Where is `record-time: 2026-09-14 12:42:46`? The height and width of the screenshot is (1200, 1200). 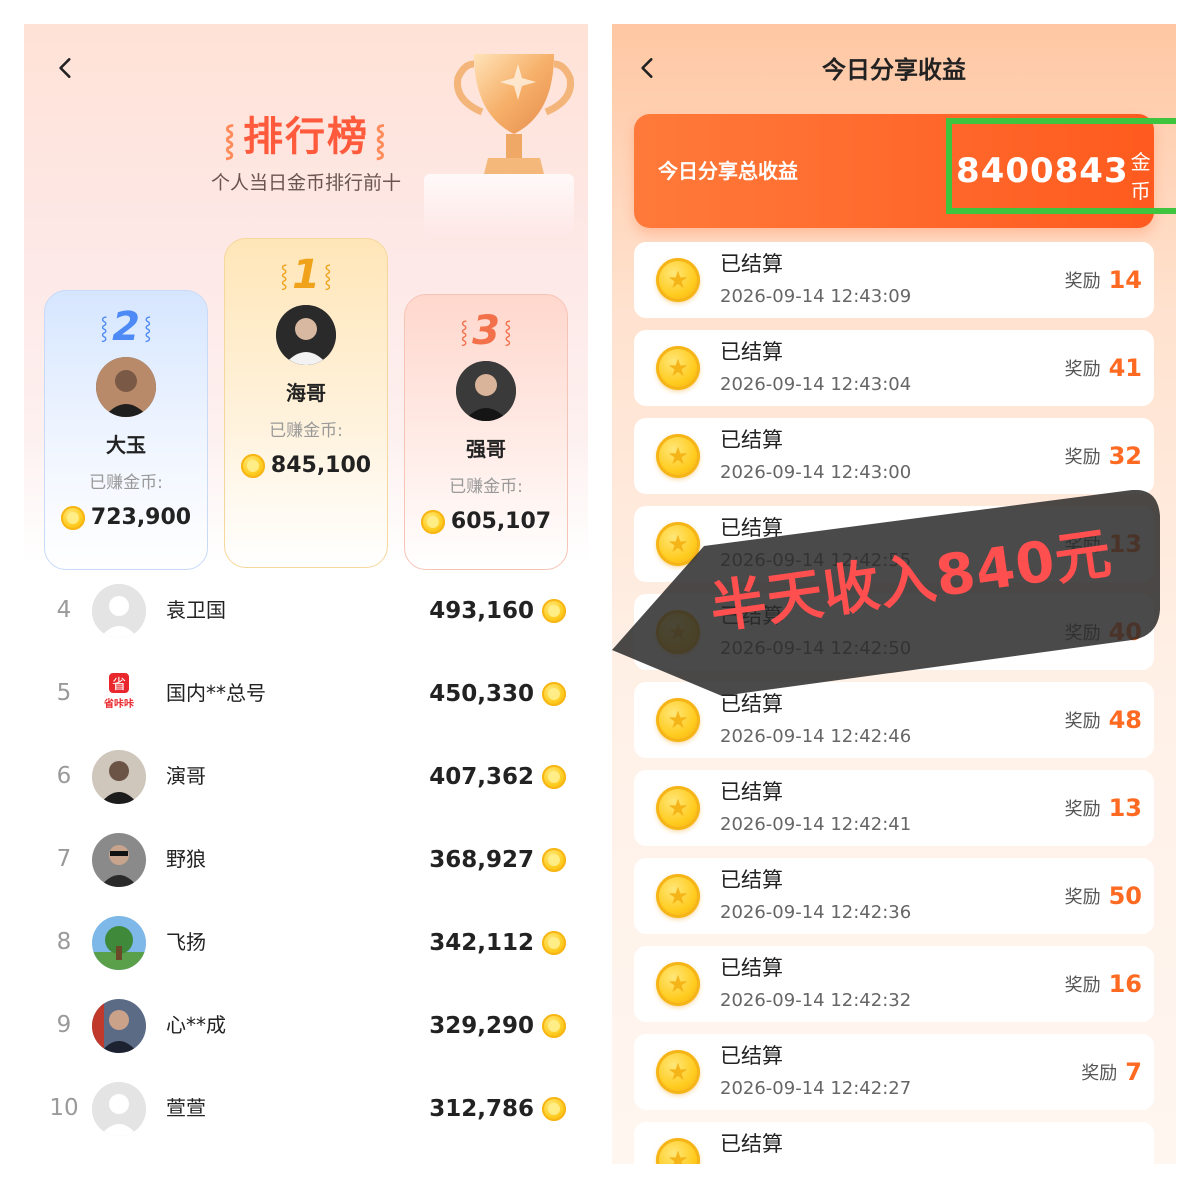 record-time: 2026-09-14 12:42:46 is located at coordinates (816, 736).